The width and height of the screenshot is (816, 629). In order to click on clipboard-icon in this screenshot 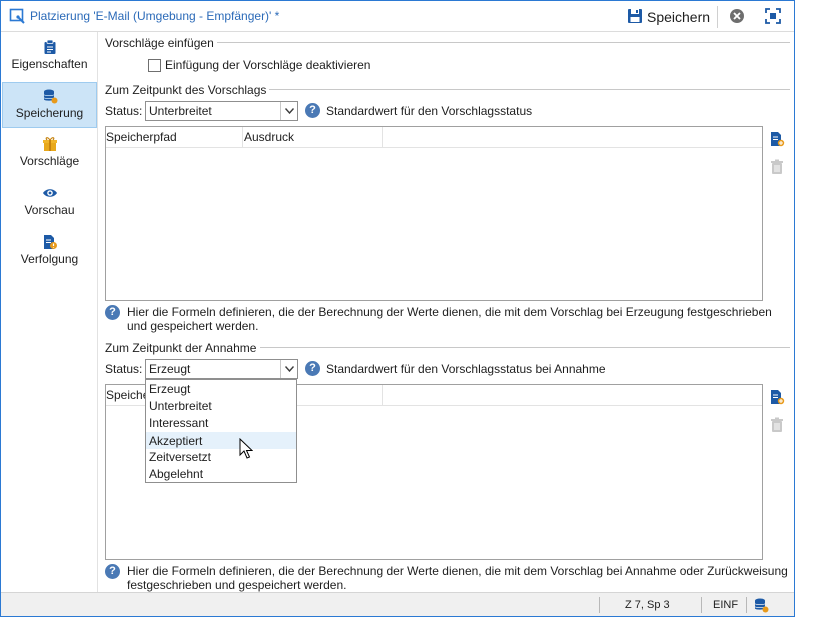, I will do `click(49, 46)`.